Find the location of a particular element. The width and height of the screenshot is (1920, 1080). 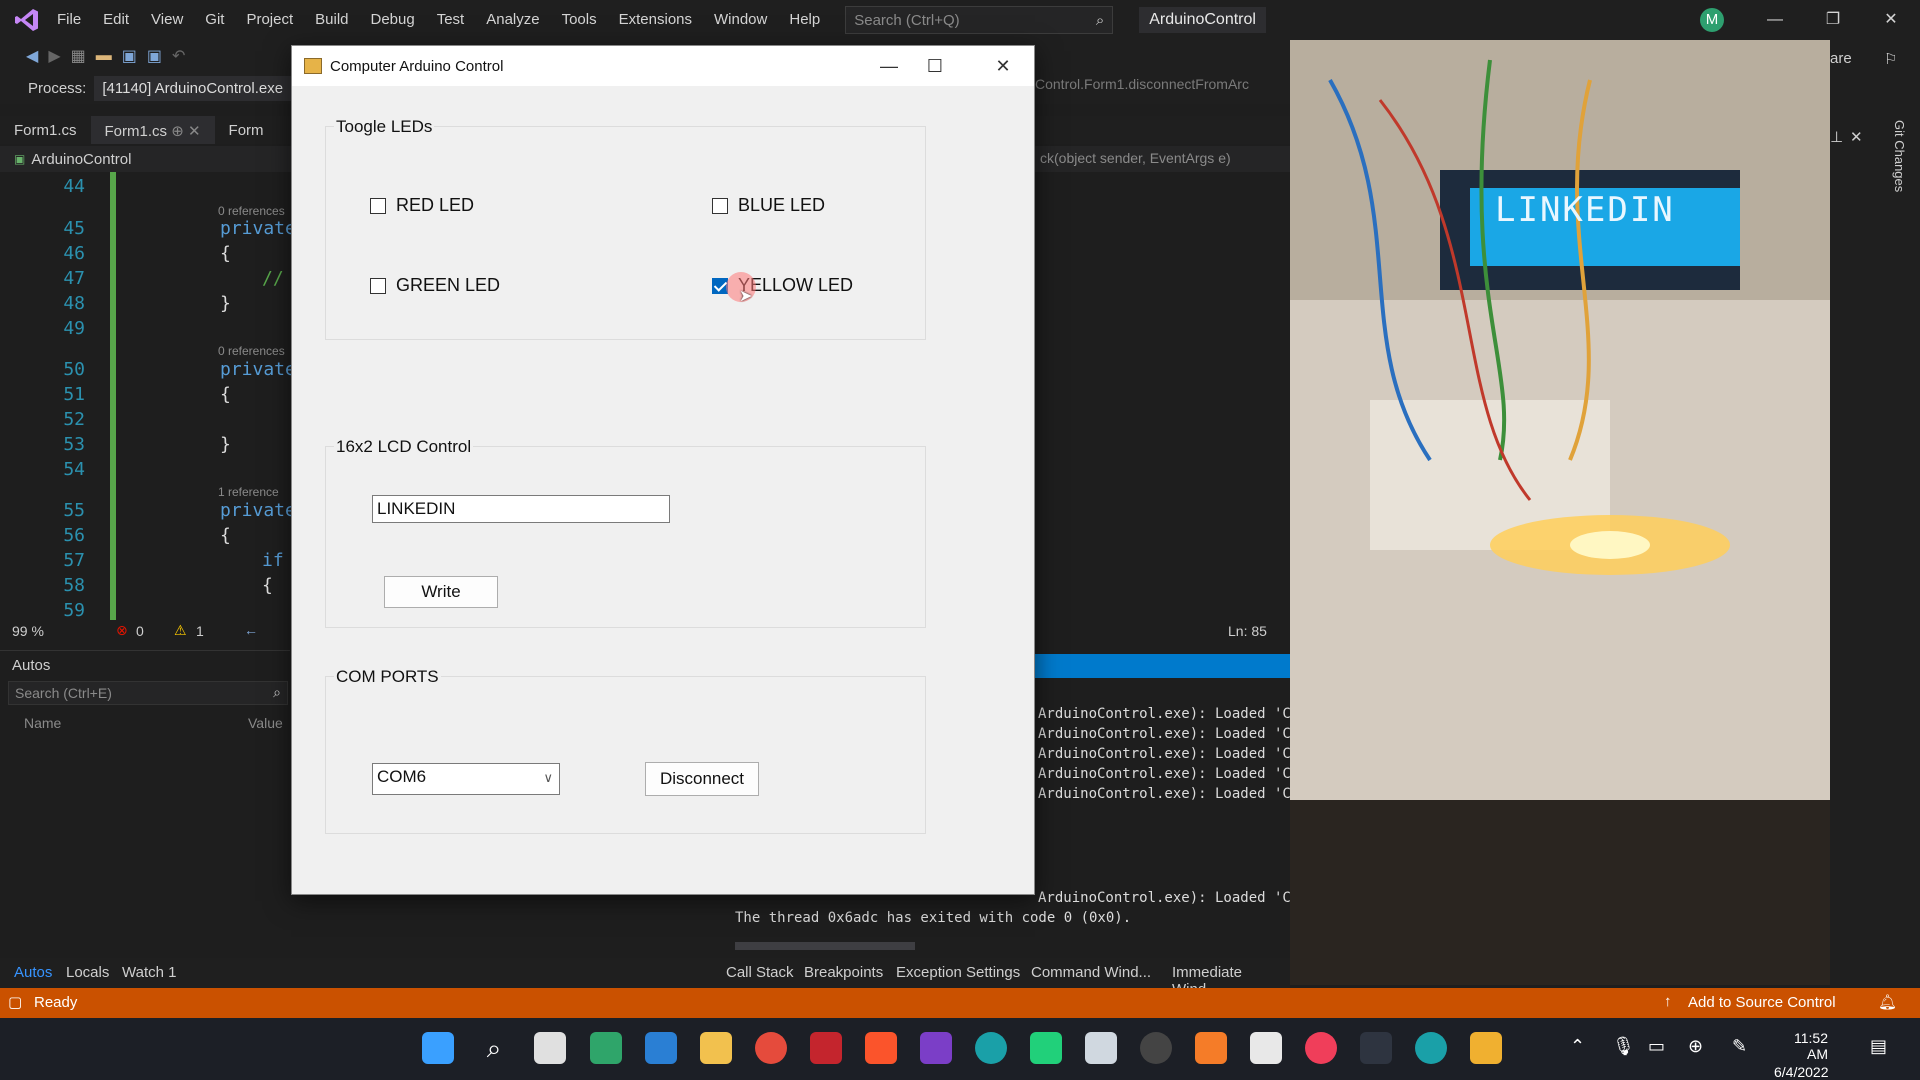

process-select: [41140] ArduinoControl.exe is located at coordinates (193, 88).